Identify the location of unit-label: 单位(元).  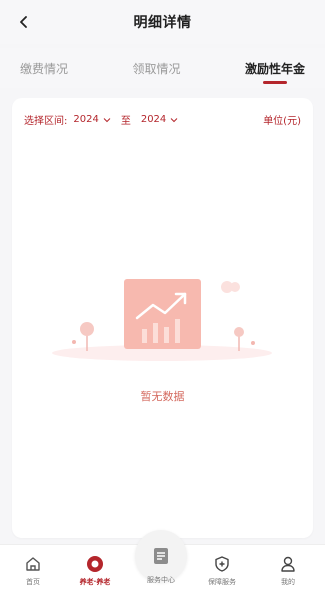
(282, 121).